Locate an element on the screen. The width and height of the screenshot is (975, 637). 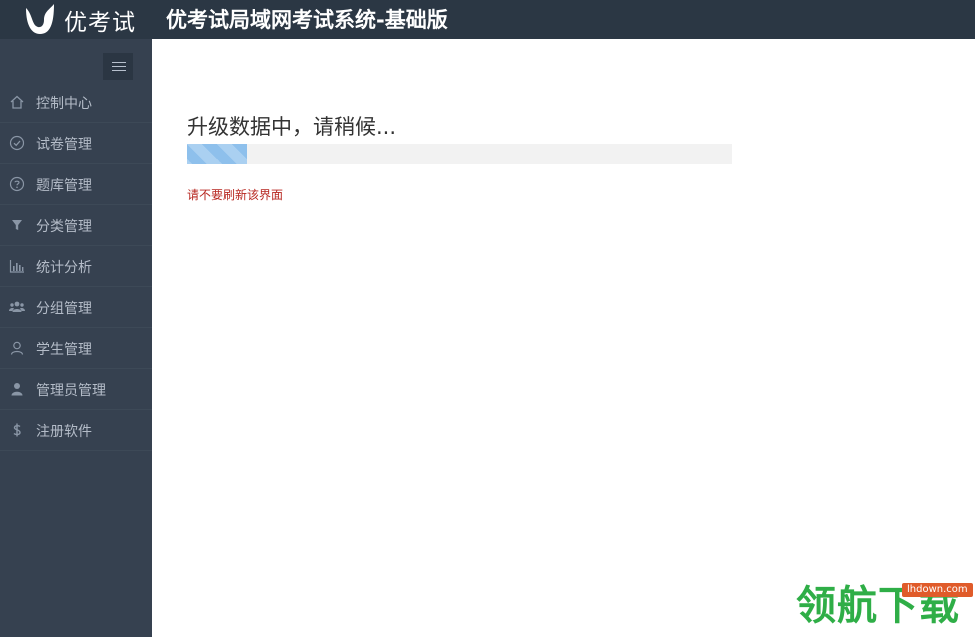
sidebar-item-admin: 管理员管理 is located at coordinates (76, 389).